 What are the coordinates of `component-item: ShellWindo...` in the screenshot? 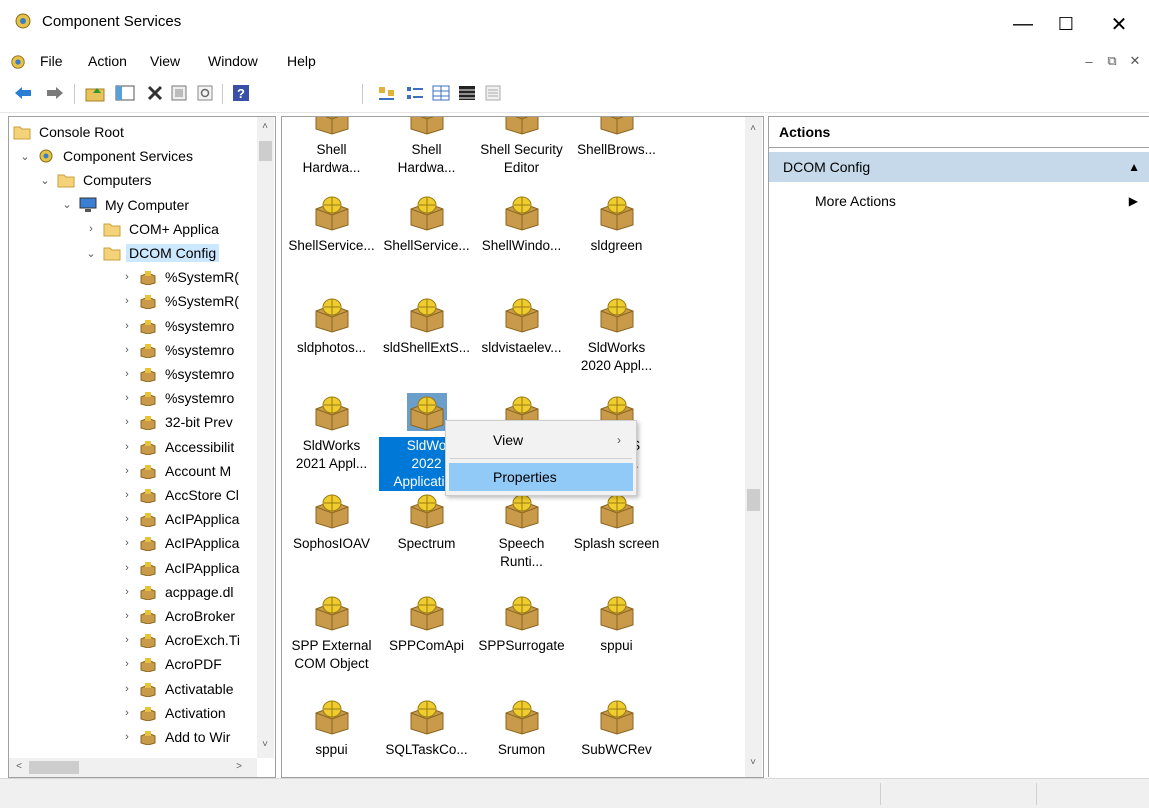 It's located at (521, 224).